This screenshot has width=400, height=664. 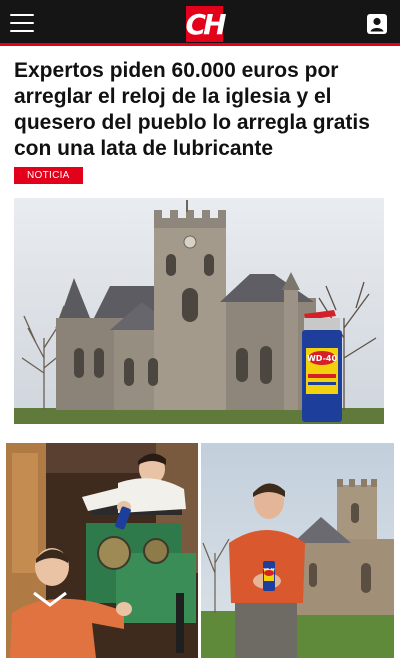 What do you see at coordinates (206, 24) in the screenshot?
I see `site-logo: CH` at bounding box center [206, 24].